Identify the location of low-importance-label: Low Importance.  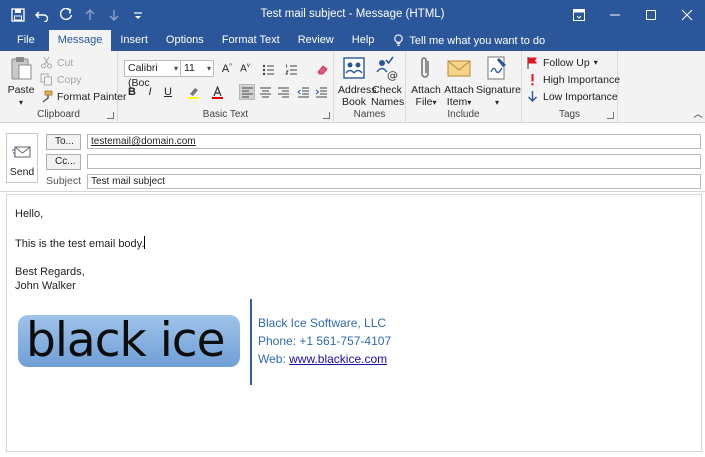
(580, 96).